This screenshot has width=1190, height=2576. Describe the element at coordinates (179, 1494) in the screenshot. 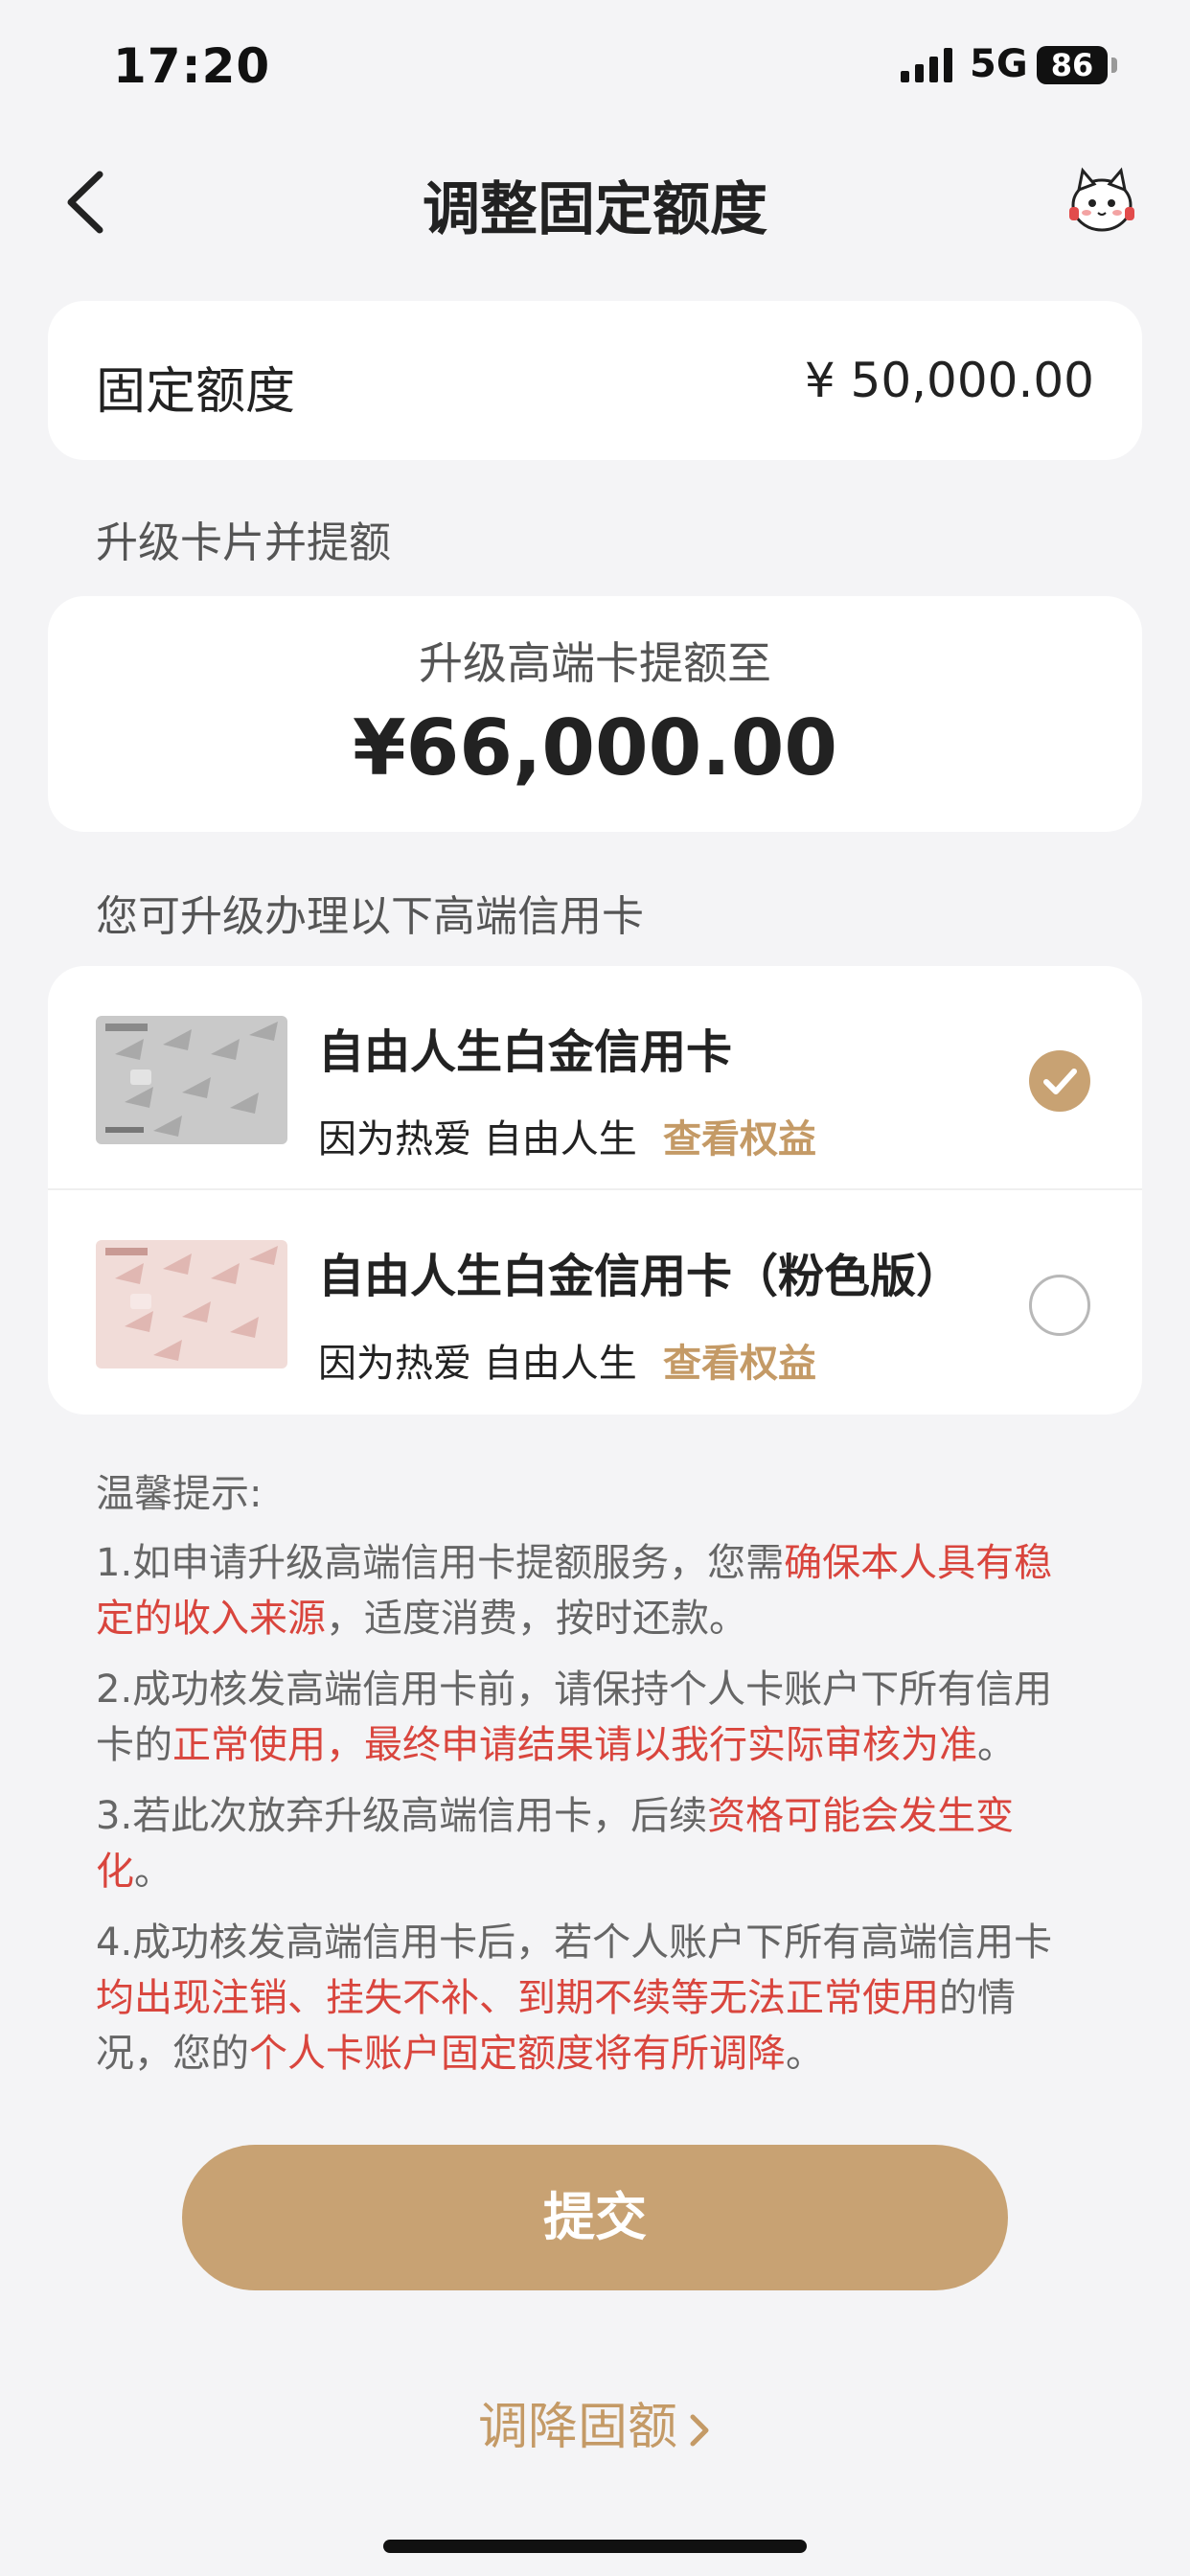

I see `tips-title: 温馨提示:` at that location.